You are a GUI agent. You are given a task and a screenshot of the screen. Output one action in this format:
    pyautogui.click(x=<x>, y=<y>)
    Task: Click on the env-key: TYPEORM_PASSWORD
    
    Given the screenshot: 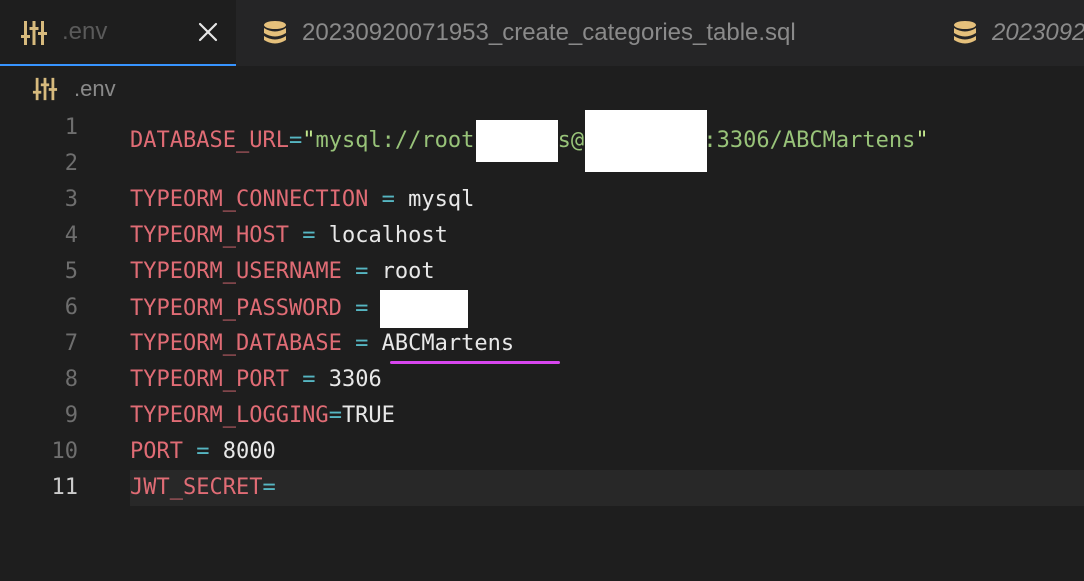 What is the action you would take?
    pyautogui.click(x=236, y=308)
    